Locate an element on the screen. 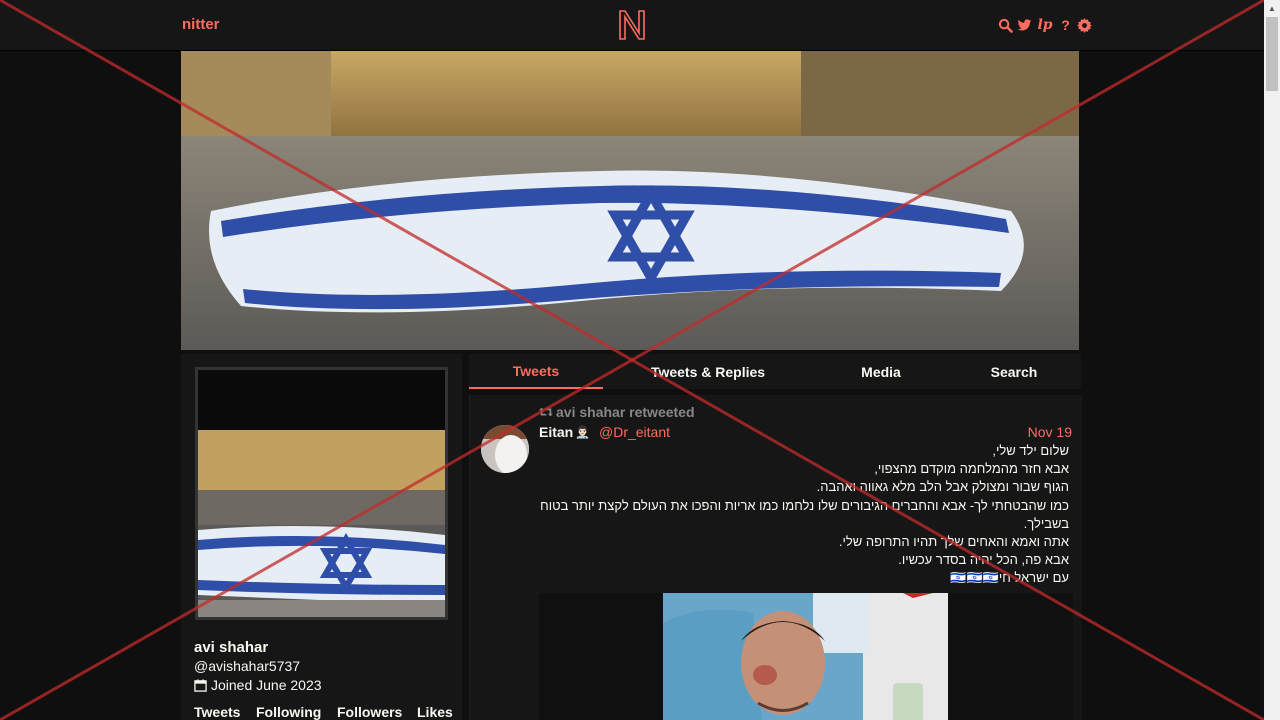 The image size is (1280, 720). tab-tweets: Tweets is located at coordinates (536, 371).